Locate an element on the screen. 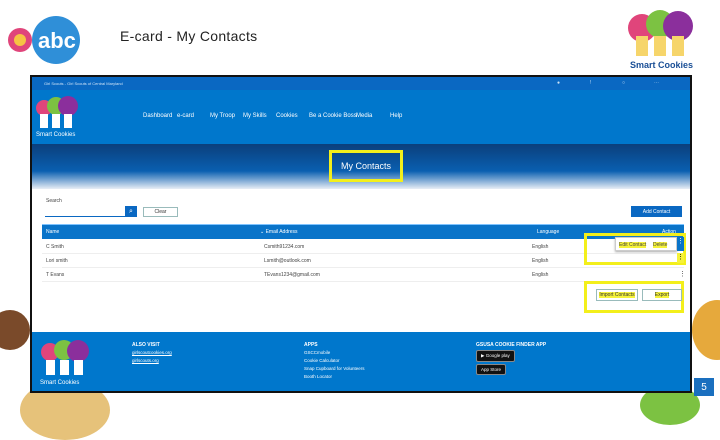  table-row: T Evans TEvans1234@gmail.com English ⋮ is located at coordinates (364, 275).